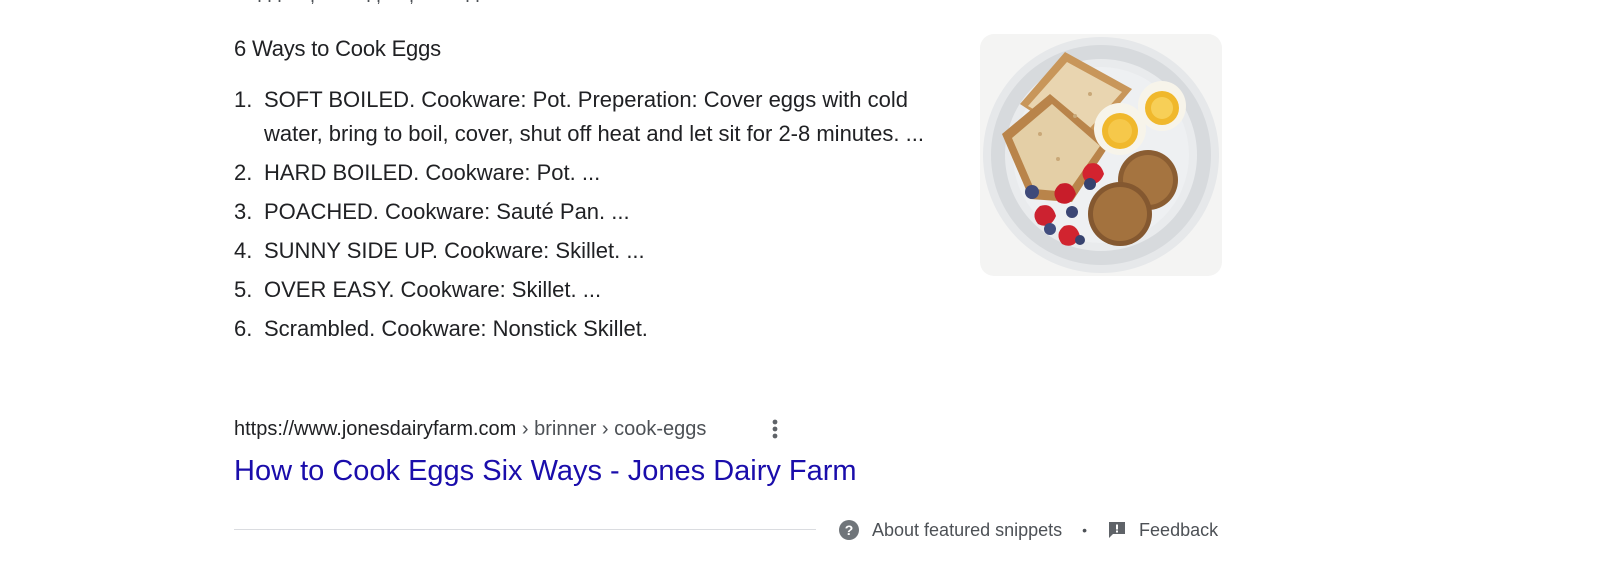 This screenshot has width=1600, height=582. What do you see at coordinates (243, 211) in the screenshot?
I see `list-item-number: 3.` at bounding box center [243, 211].